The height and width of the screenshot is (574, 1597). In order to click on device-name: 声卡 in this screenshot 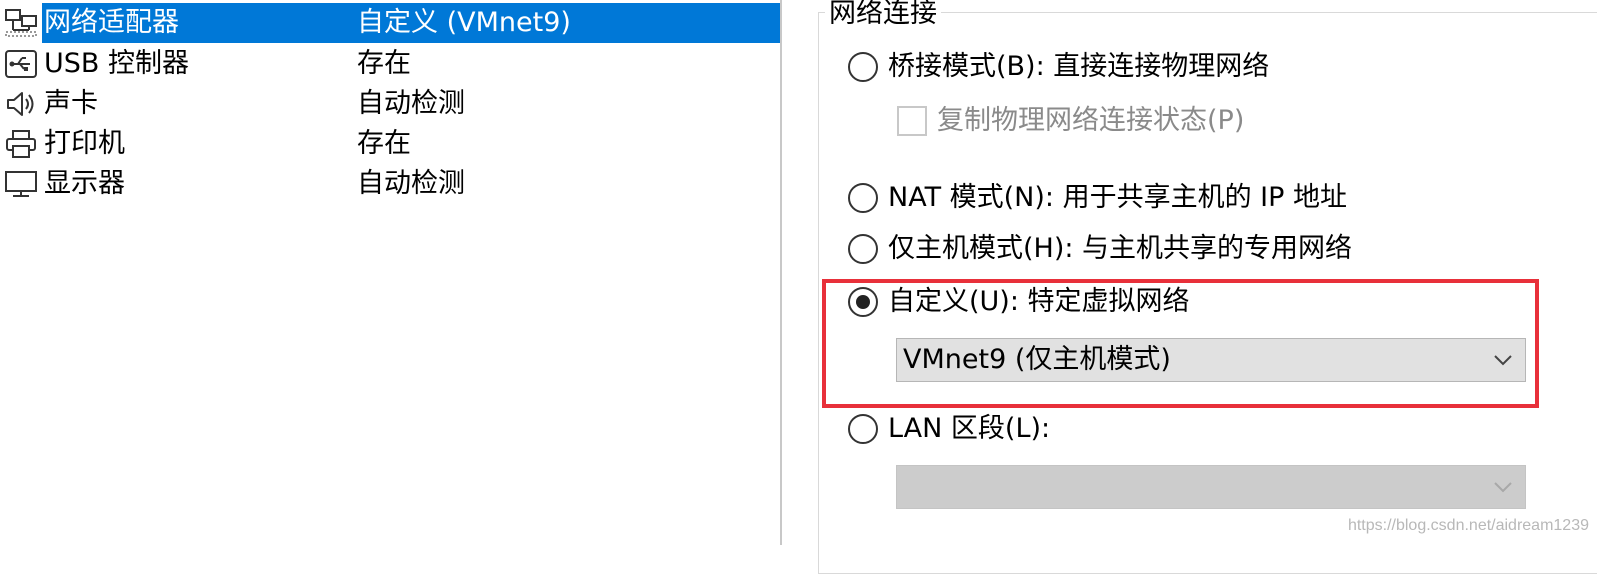, I will do `click(71, 103)`.